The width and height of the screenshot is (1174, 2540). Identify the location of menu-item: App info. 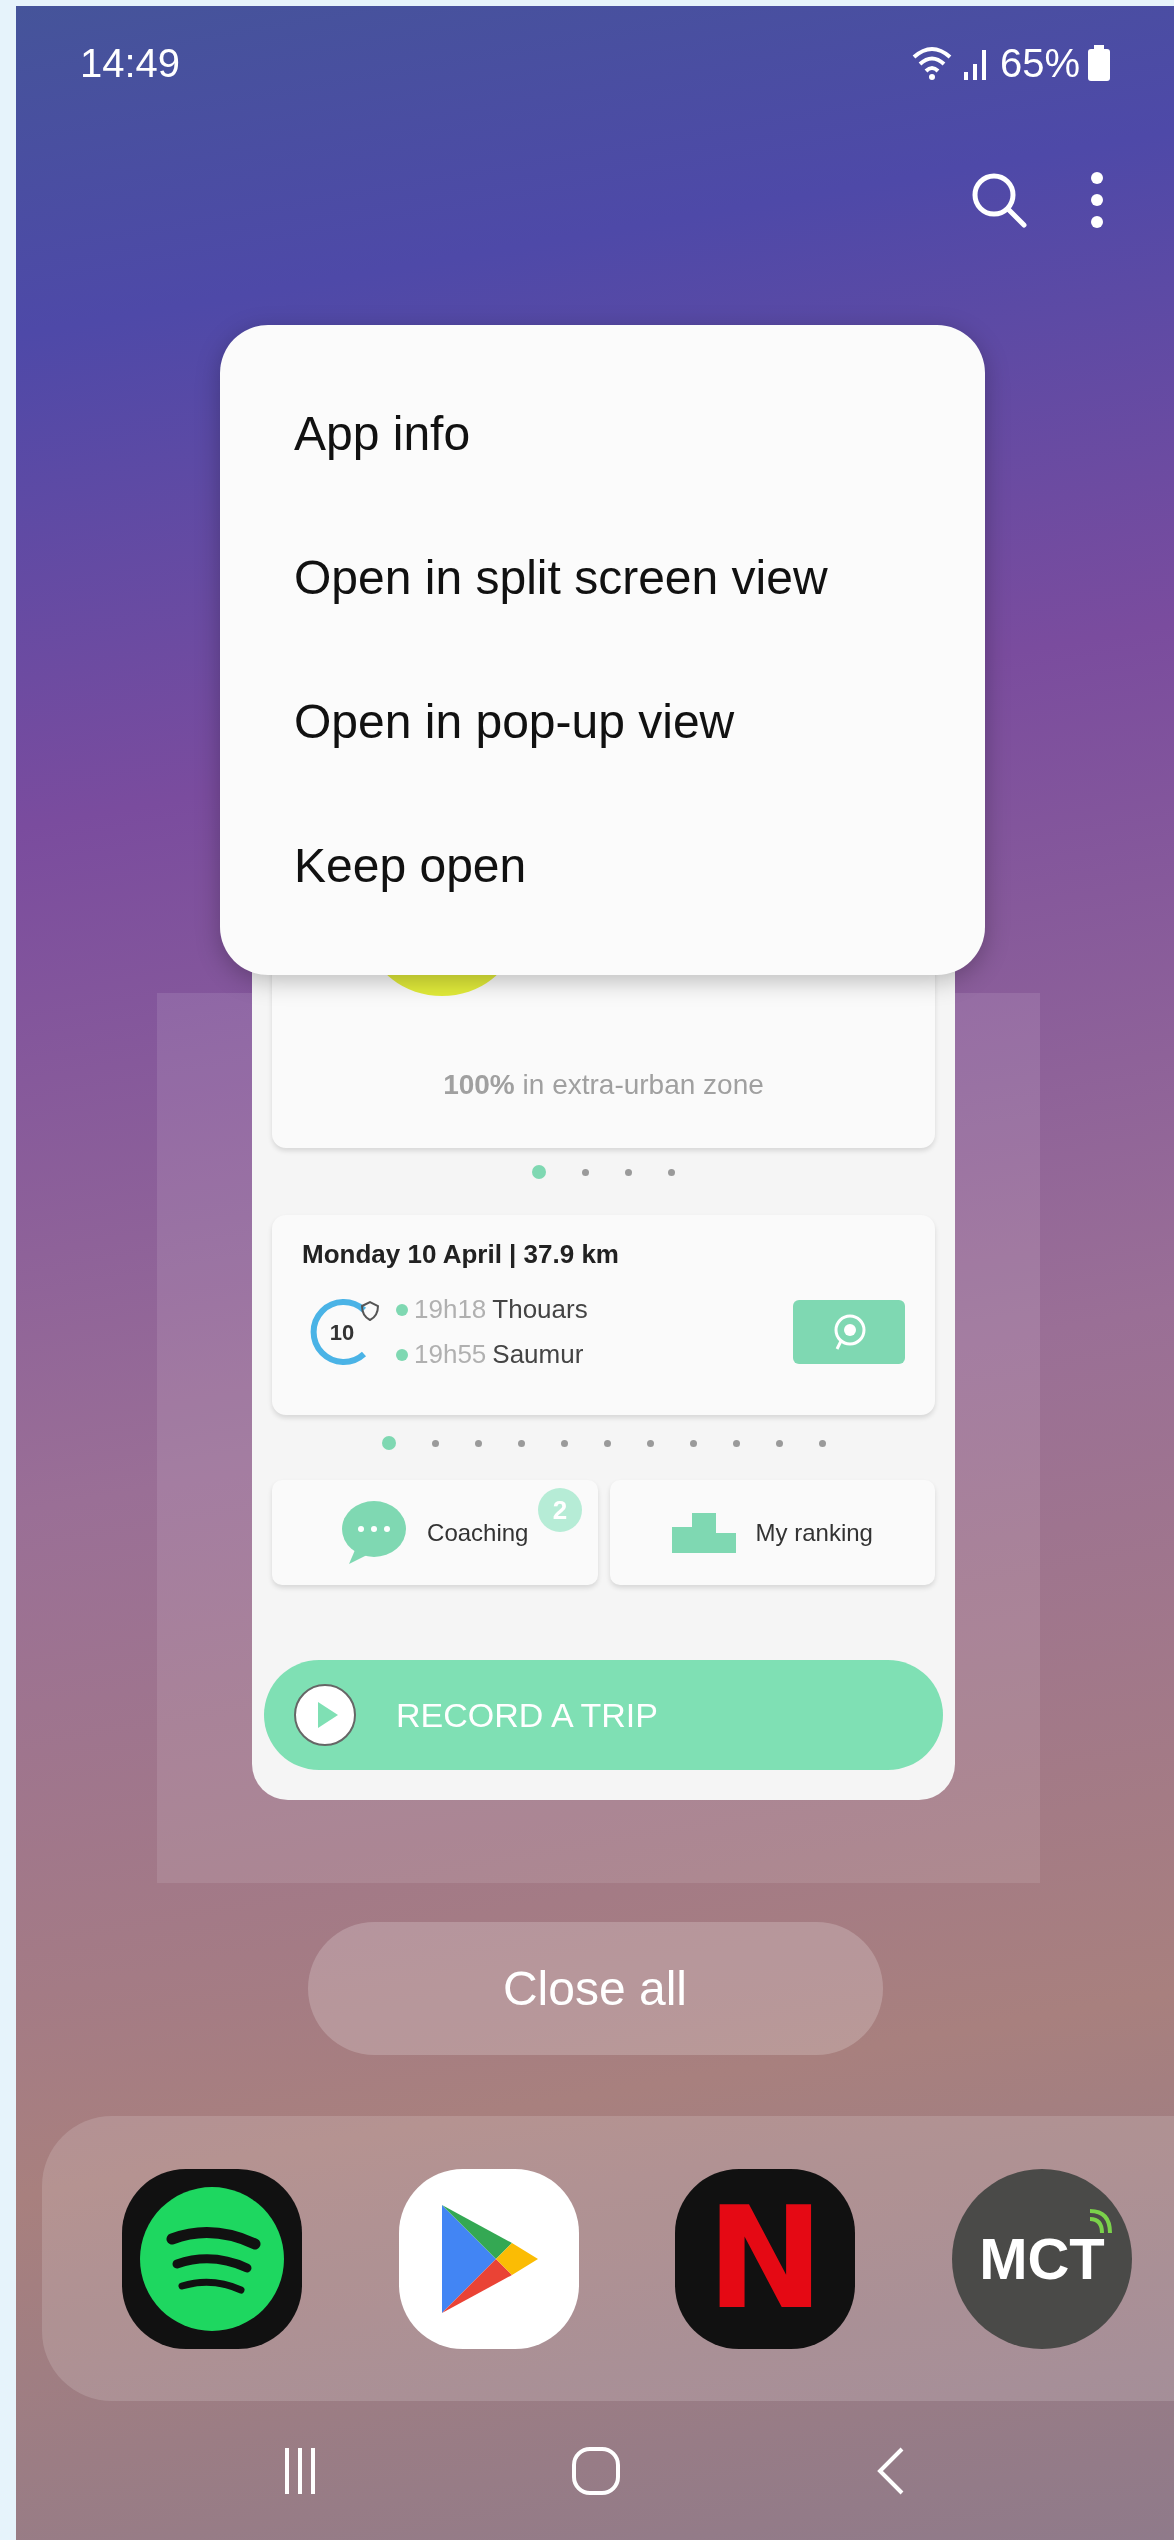
(602, 434).